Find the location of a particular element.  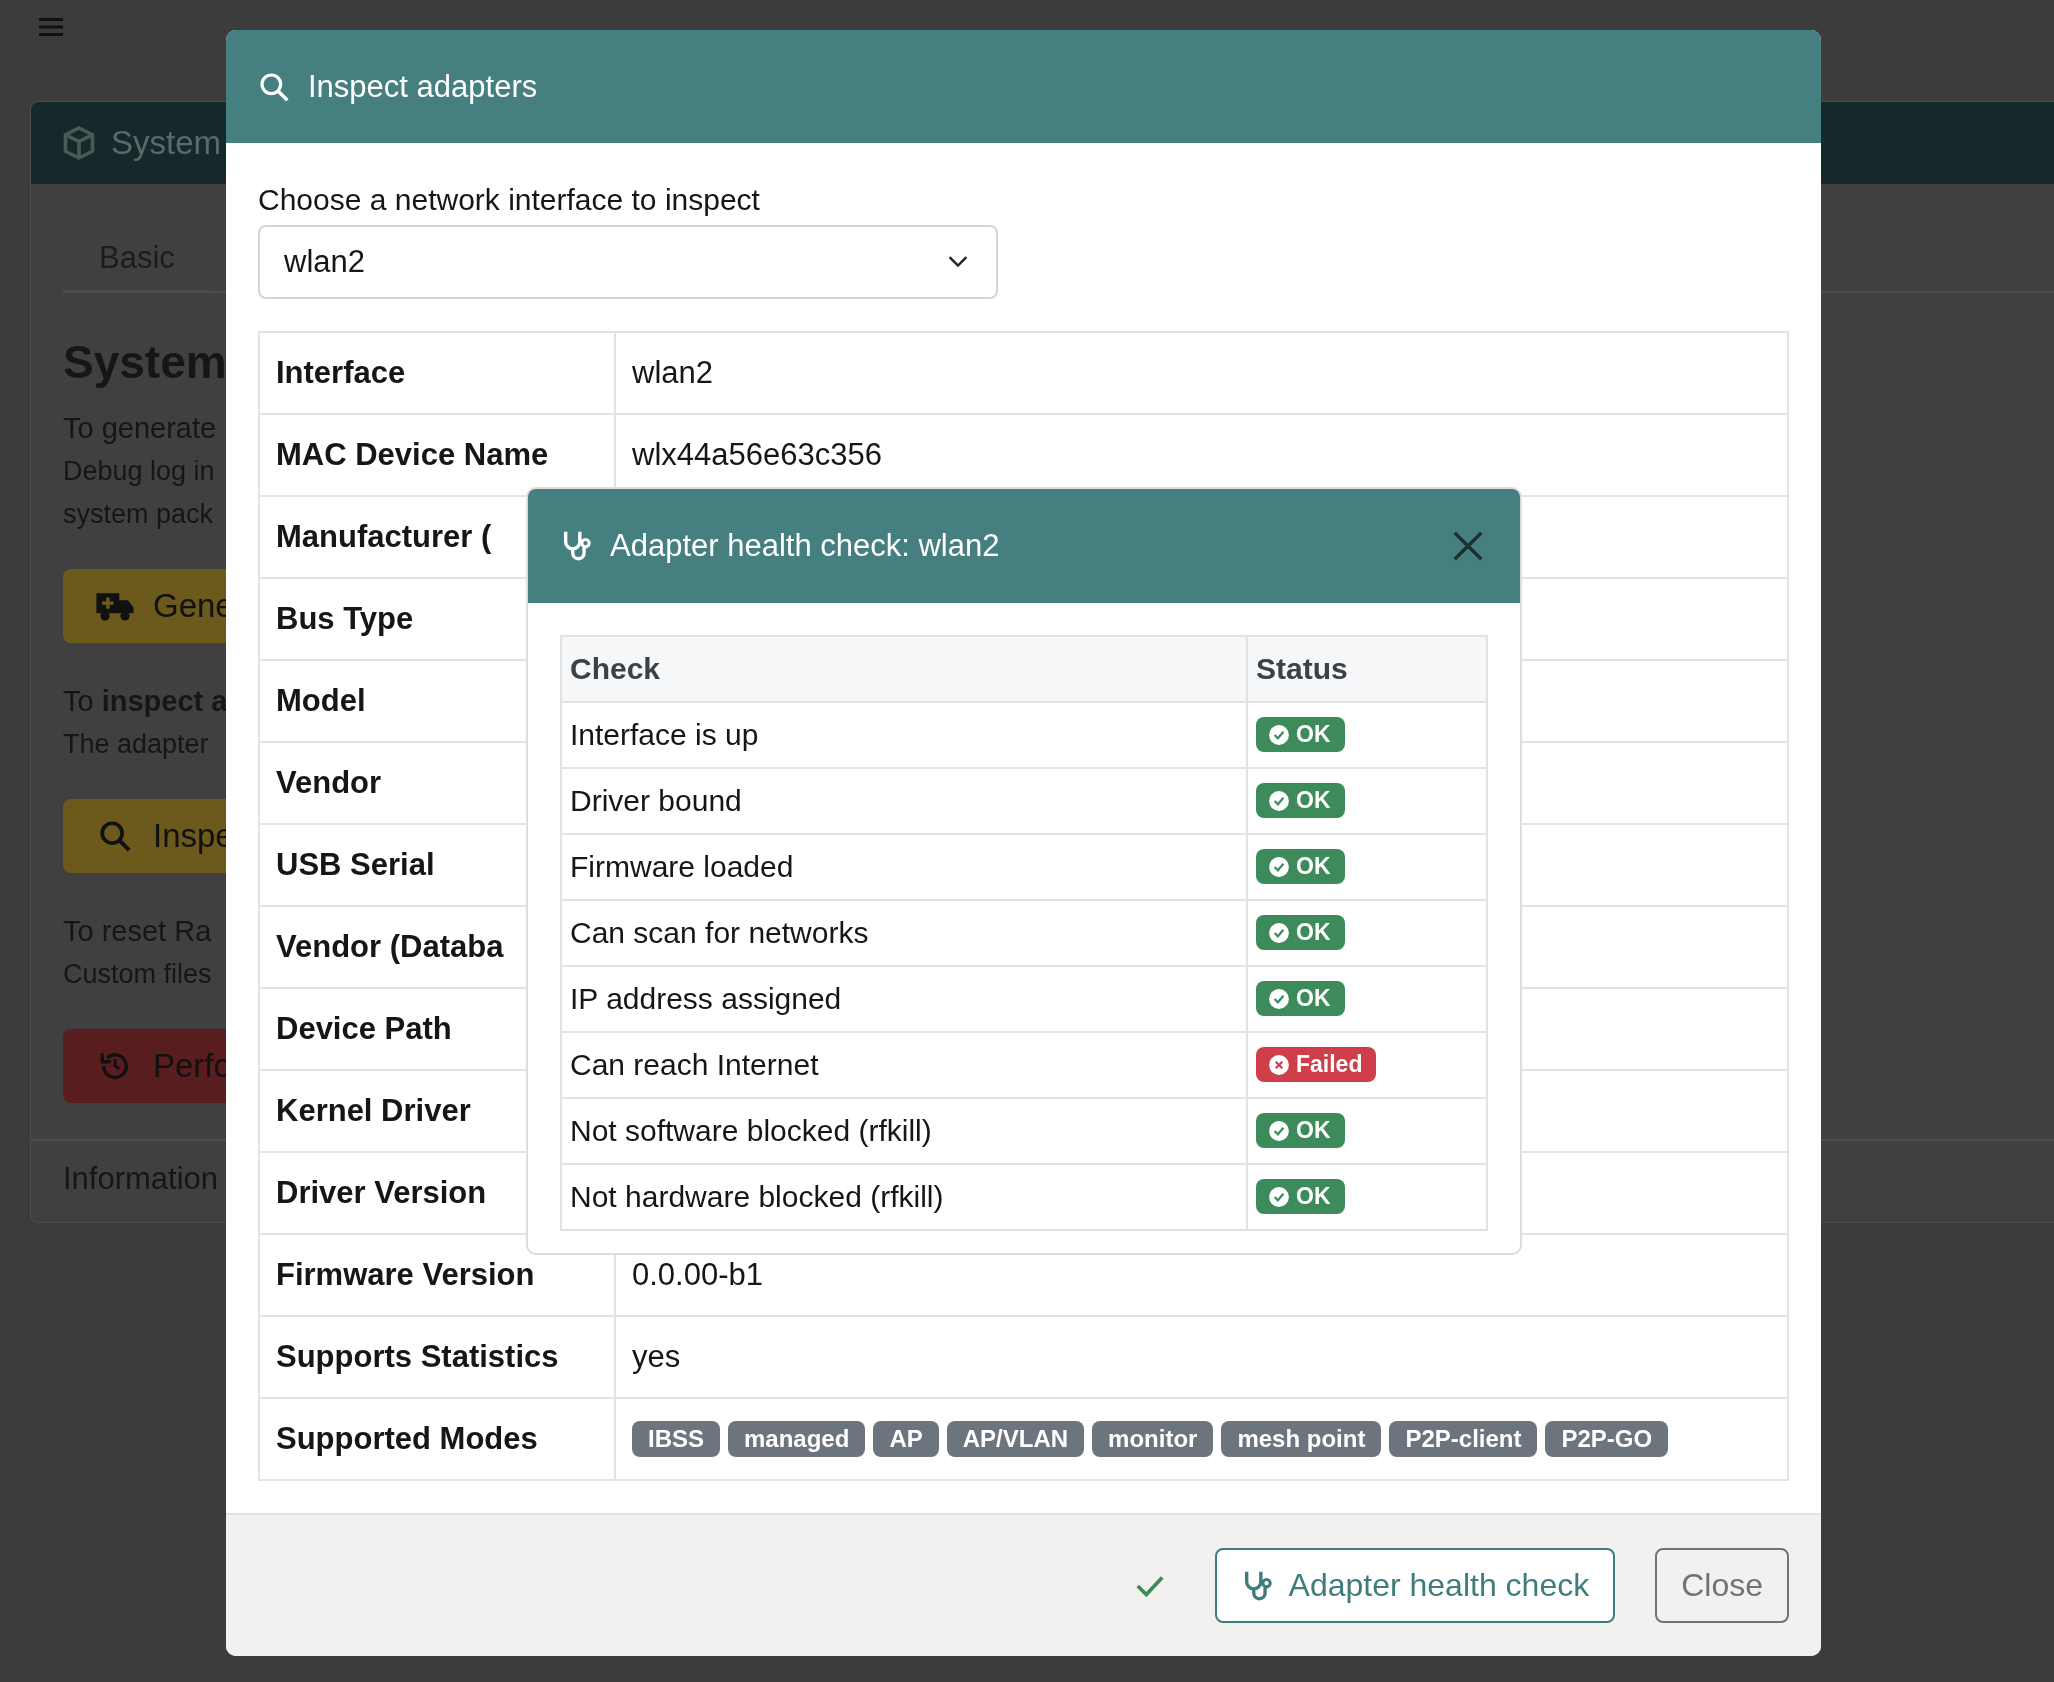

mode-tag: P2P-GO is located at coordinates (1607, 1439).